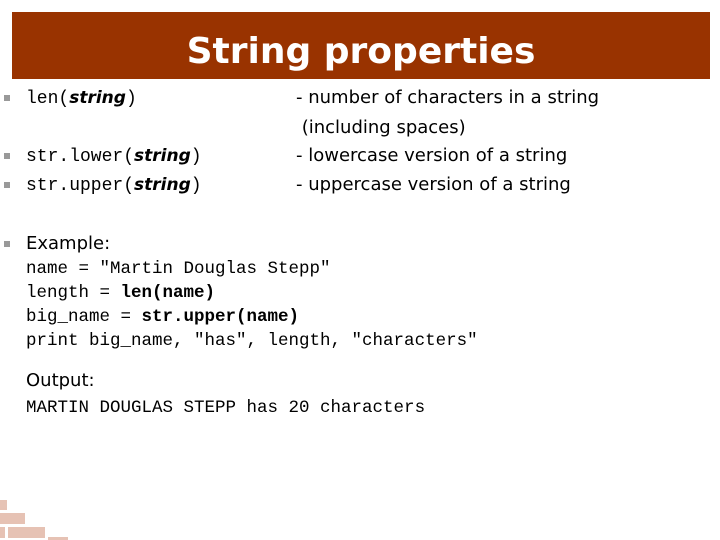 Image resolution: width=720 pixels, height=540 pixels. I want to click on code-bold-text: str.upper(name), so click(220, 317).